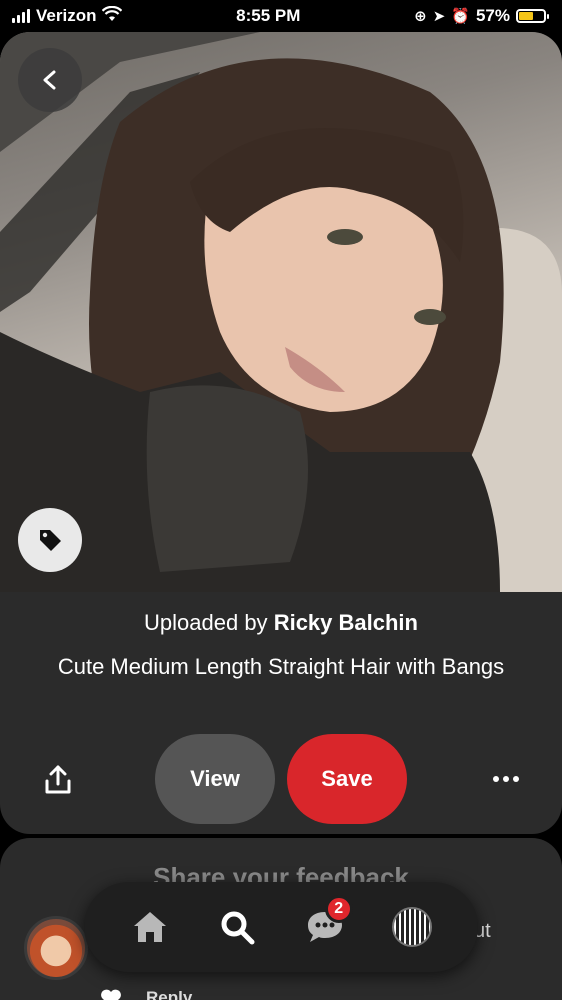 This screenshot has width=562, height=1000. What do you see at coordinates (206, 622) in the screenshot?
I see `uploaded-by-prefix: Uploaded by` at bounding box center [206, 622].